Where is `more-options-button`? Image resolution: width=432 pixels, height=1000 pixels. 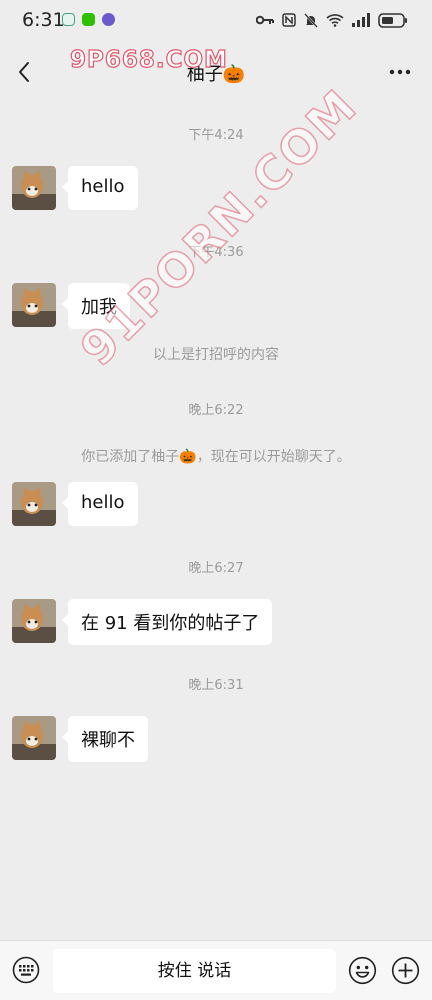 more-options-button is located at coordinates (400, 72).